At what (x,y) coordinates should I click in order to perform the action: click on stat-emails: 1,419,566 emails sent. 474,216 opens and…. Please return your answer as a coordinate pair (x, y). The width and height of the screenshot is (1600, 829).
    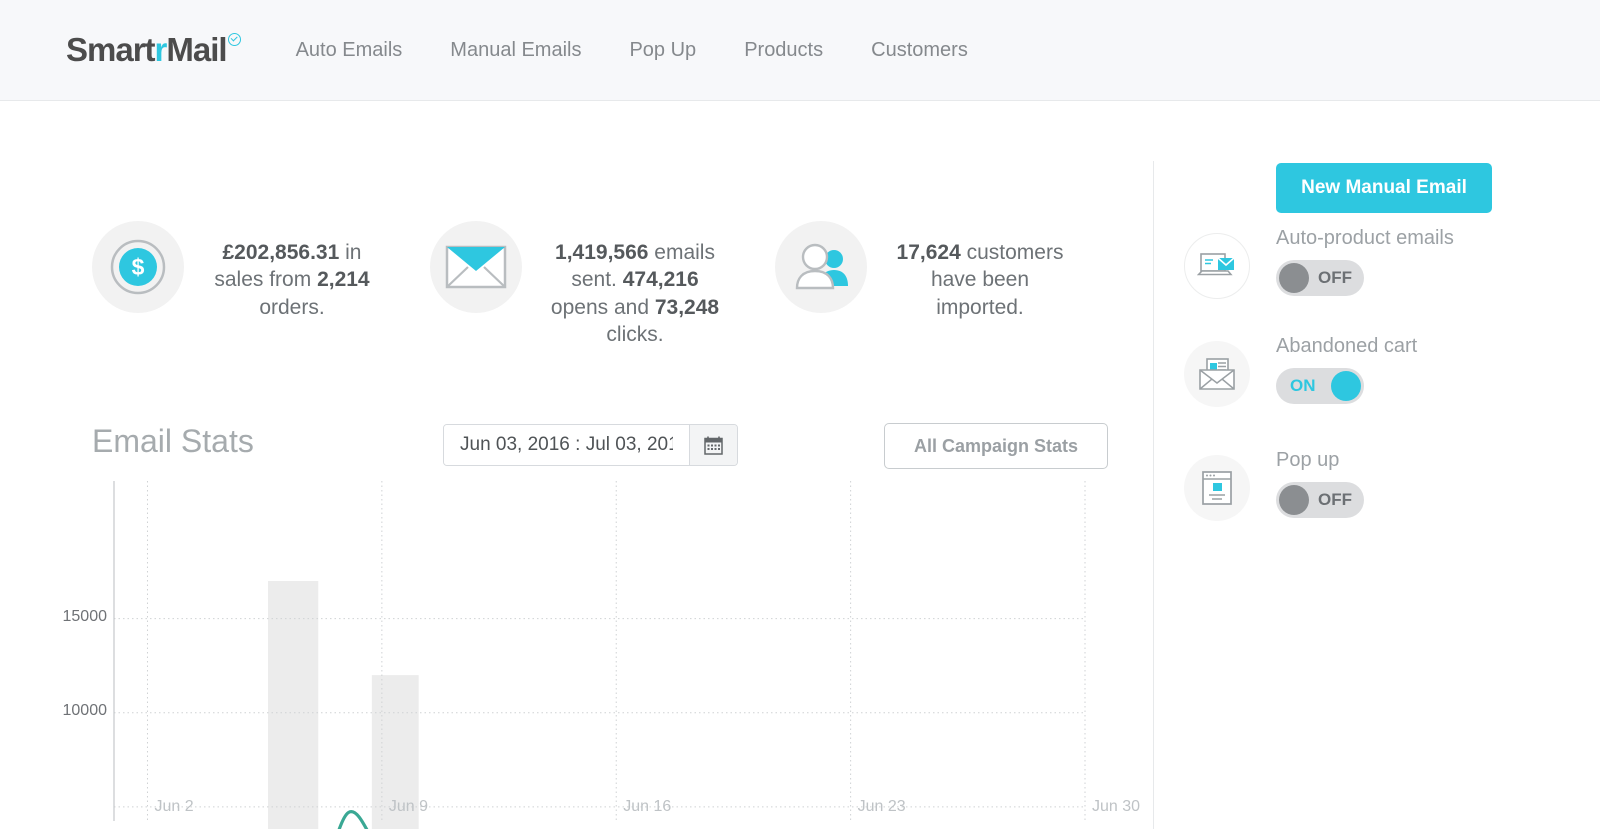
    Looking at the image, I should click on (580, 282).